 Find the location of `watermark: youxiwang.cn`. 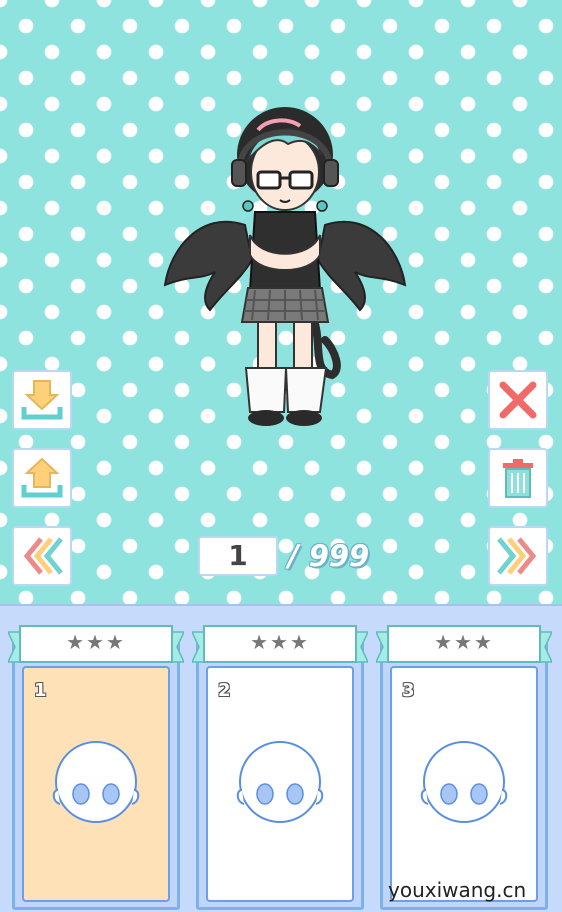

watermark: youxiwang.cn is located at coordinates (457, 890).